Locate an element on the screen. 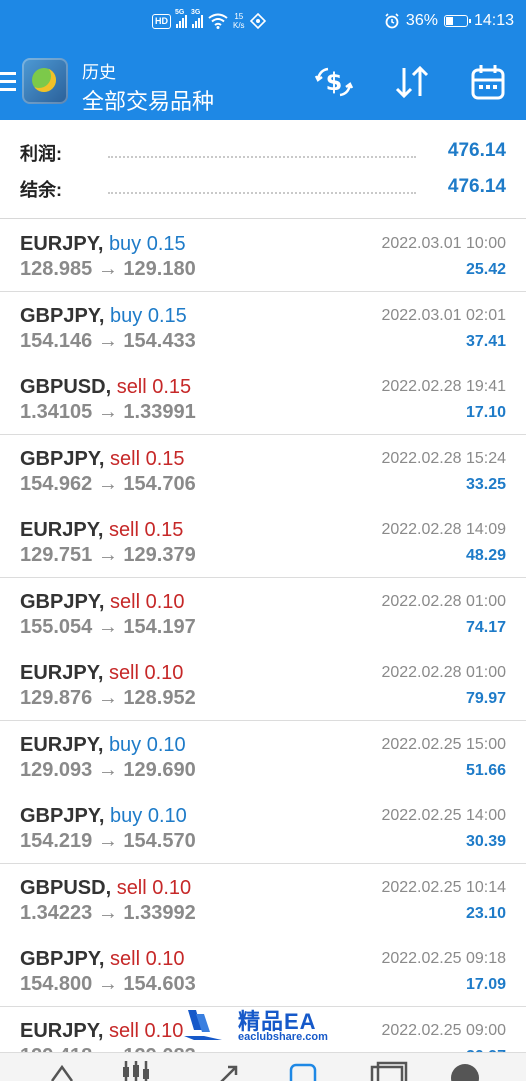 The height and width of the screenshot is (1081, 526). battery-level is located at coordinates (449, 21).